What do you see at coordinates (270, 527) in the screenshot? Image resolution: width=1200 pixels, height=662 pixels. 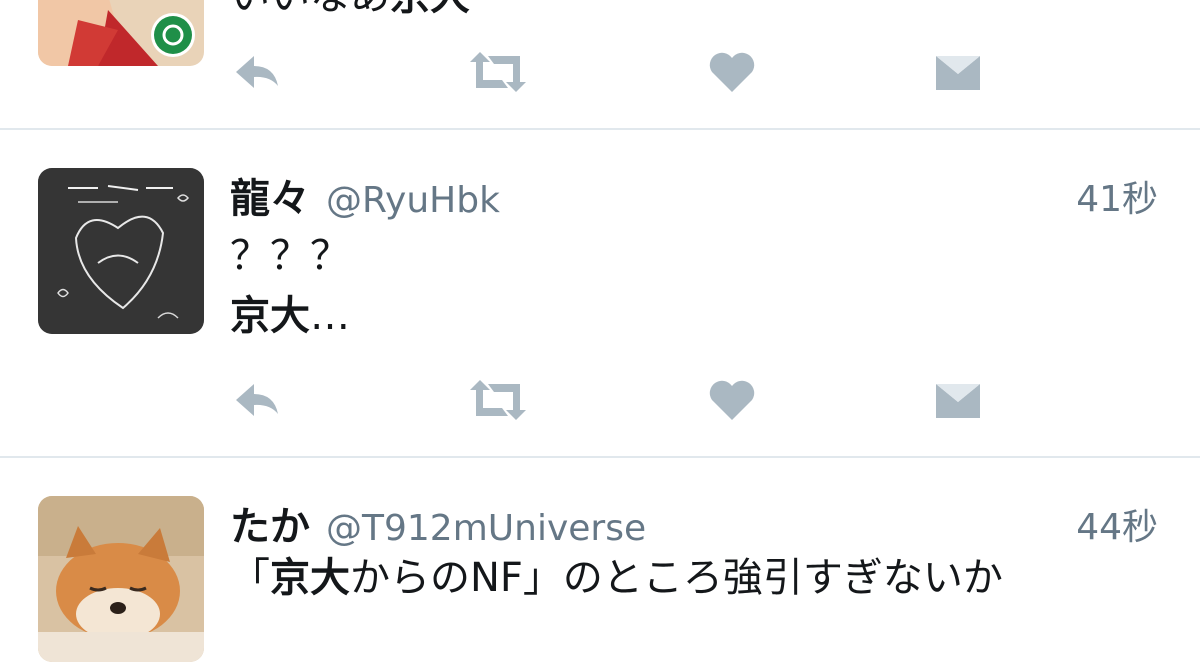 I see `display-name: たか` at bounding box center [270, 527].